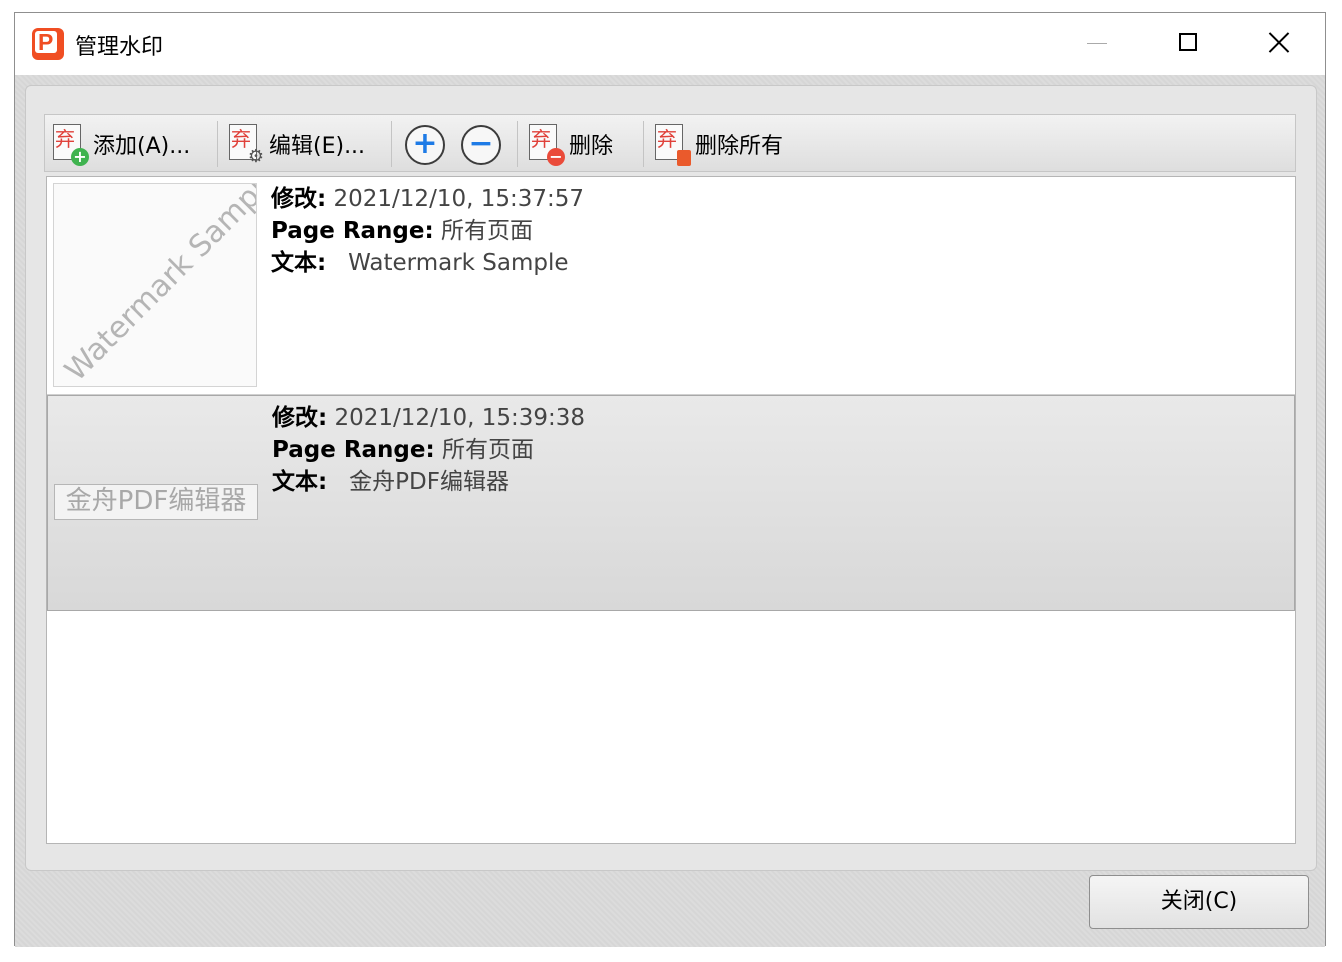 This screenshot has height=962, width=1342. Describe the element at coordinates (48, 44) in the screenshot. I see `app-logo-icon: P` at that location.